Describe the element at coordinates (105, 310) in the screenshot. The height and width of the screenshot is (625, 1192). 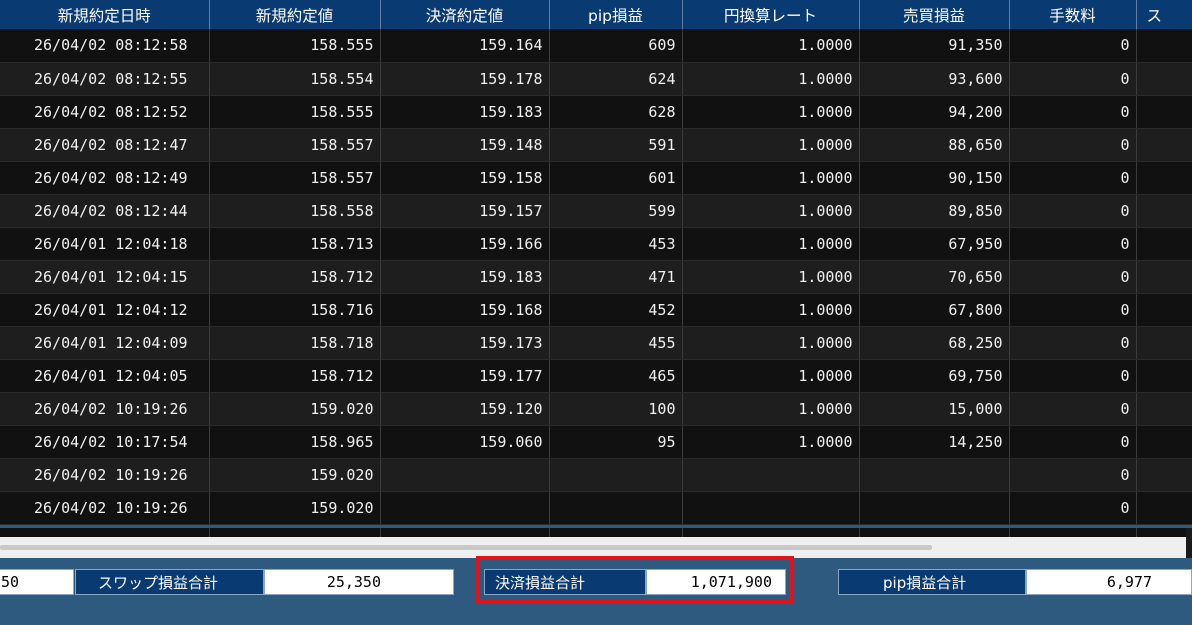
I see `cell-open-time: 26/04/01 12:04:12` at that location.